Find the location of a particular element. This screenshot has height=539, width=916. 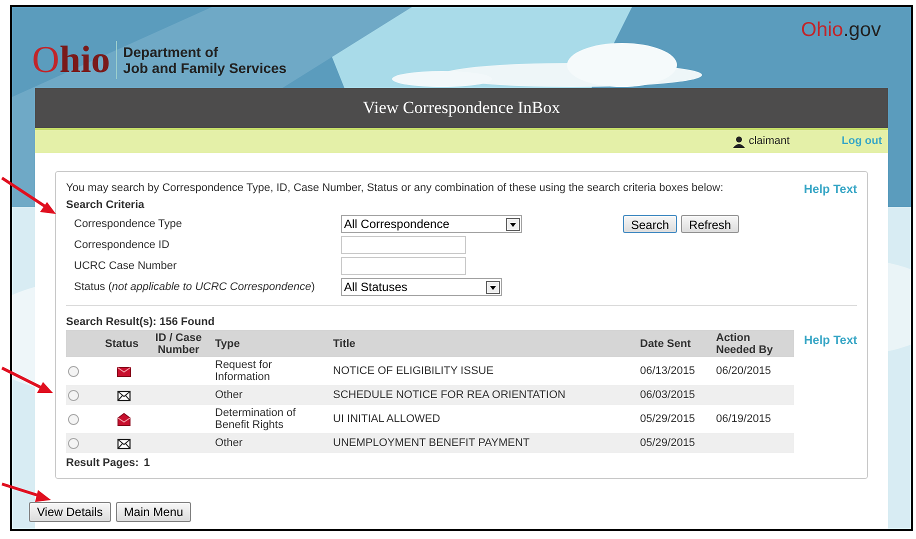

table-row: Other UNEMPLOYMENT BENEFIT PAYMENT 05/29/2015 is located at coordinates (430, 443).